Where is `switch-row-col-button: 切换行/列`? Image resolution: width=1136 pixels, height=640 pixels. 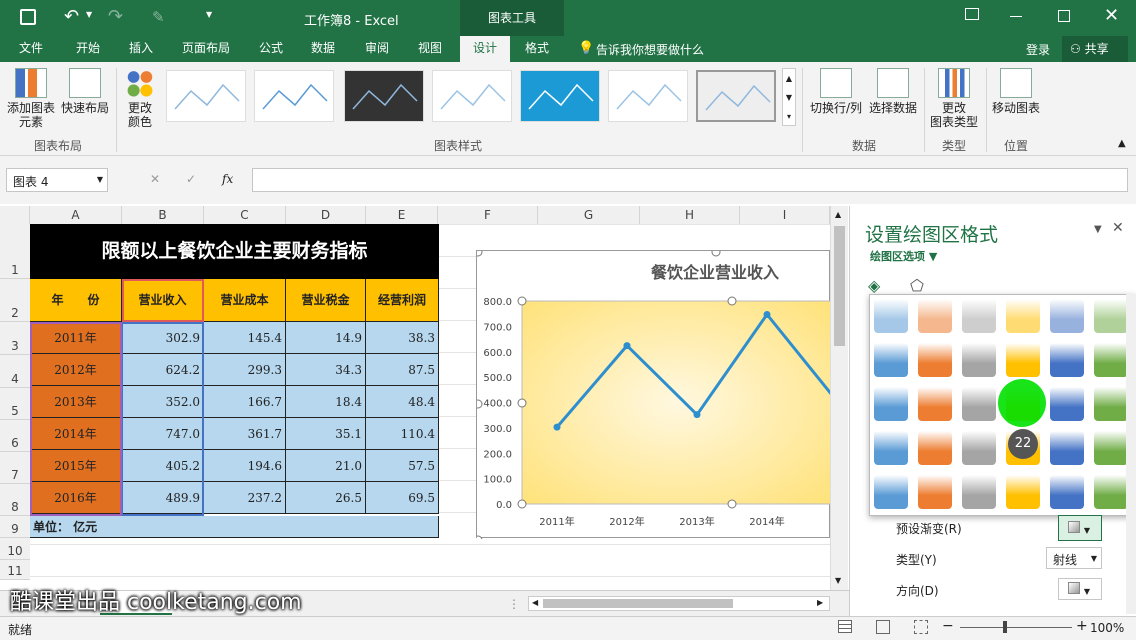 switch-row-col-button: 切换行/列 is located at coordinates (836, 91).